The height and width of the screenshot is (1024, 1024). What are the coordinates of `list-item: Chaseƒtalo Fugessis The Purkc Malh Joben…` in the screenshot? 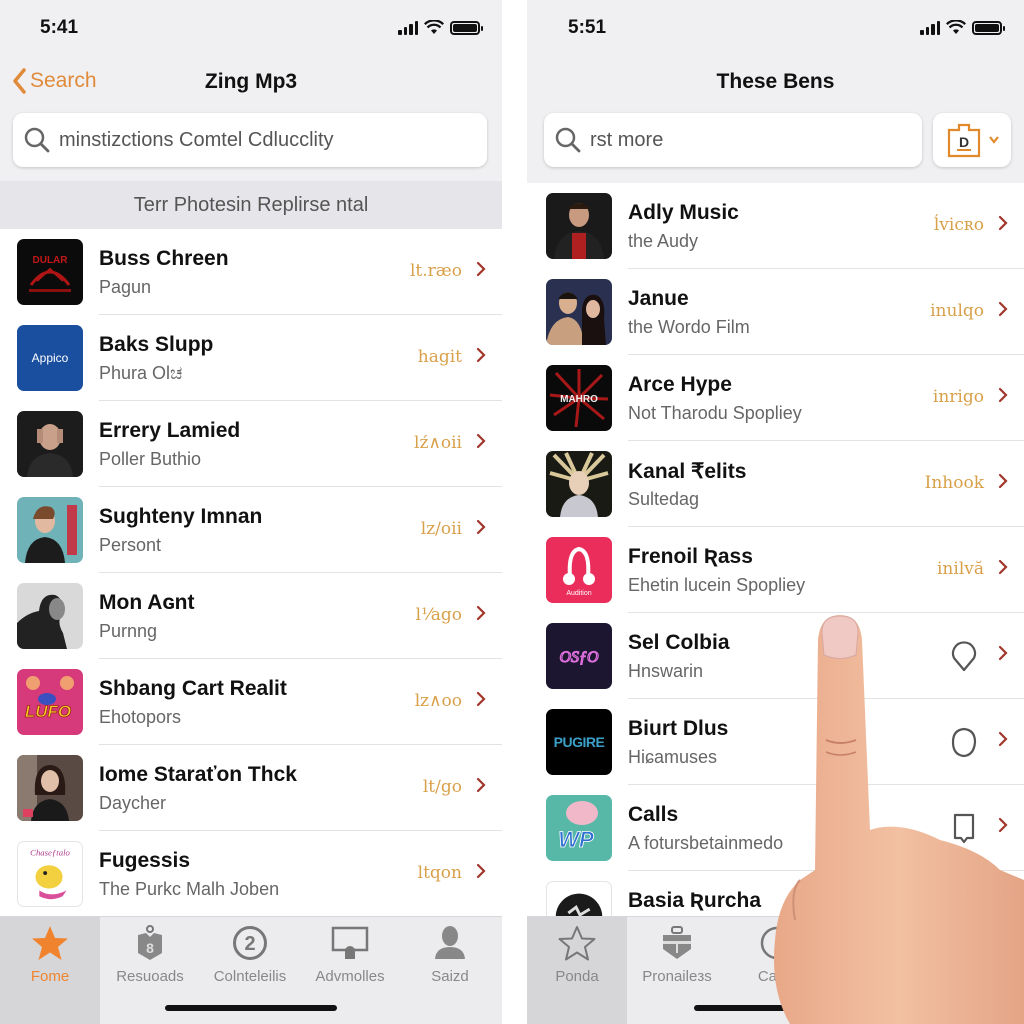 It's located at (251, 874).